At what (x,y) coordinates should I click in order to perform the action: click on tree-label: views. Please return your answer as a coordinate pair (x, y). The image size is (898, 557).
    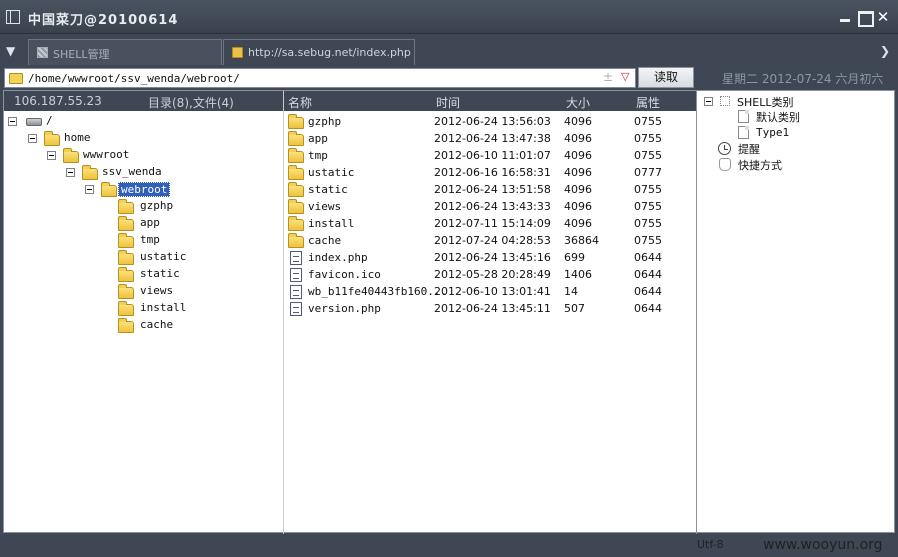
    Looking at the image, I should click on (156, 290).